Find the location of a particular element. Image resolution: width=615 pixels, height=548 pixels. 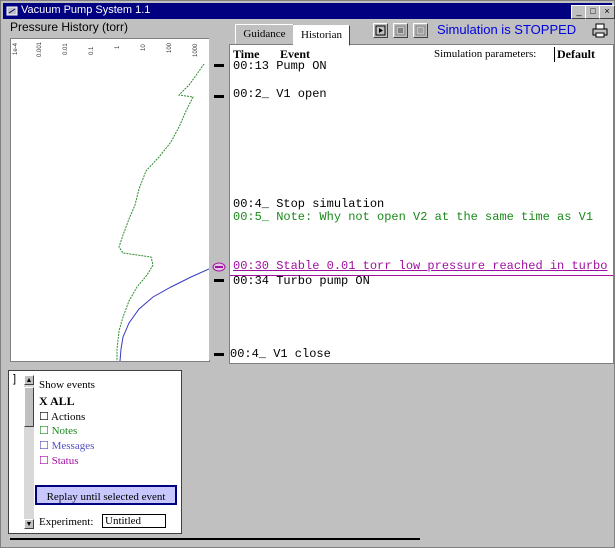

chart-title: Pressure History (torr) is located at coordinates (69, 27).